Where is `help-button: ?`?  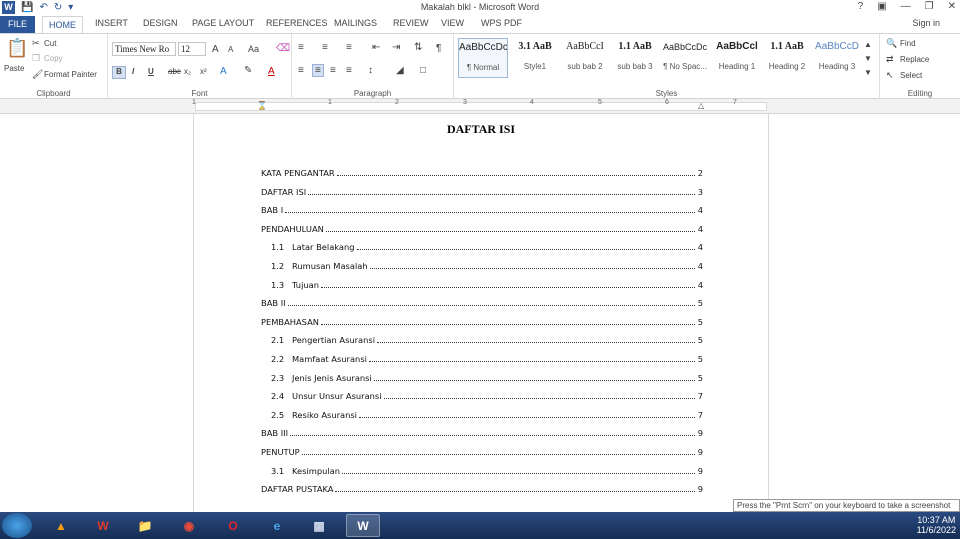
help-button: ? is located at coordinates (861, 6).